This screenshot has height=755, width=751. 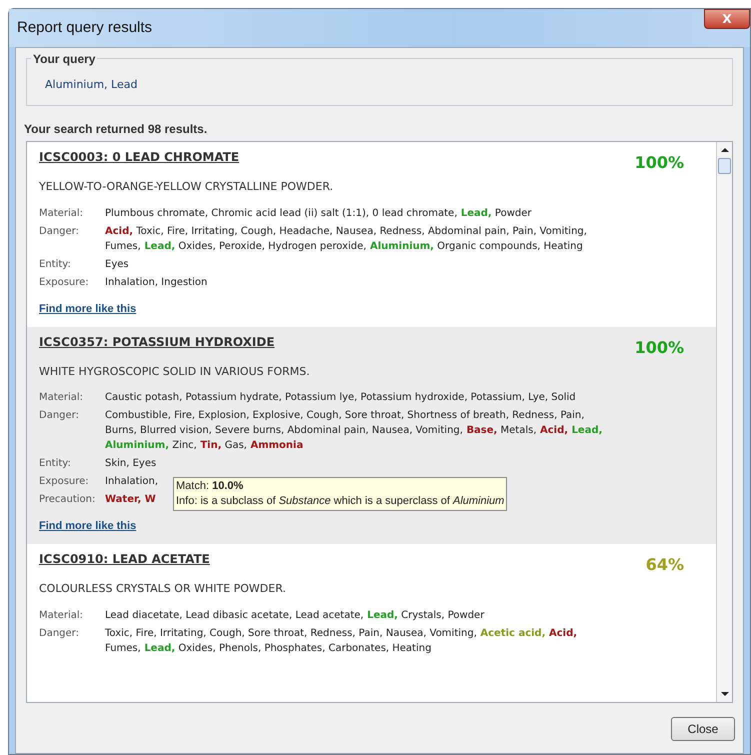 What do you see at coordinates (210, 486) in the screenshot?
I see `tooltip-match: Match: 10.0%` at bounding box center [210, 486].